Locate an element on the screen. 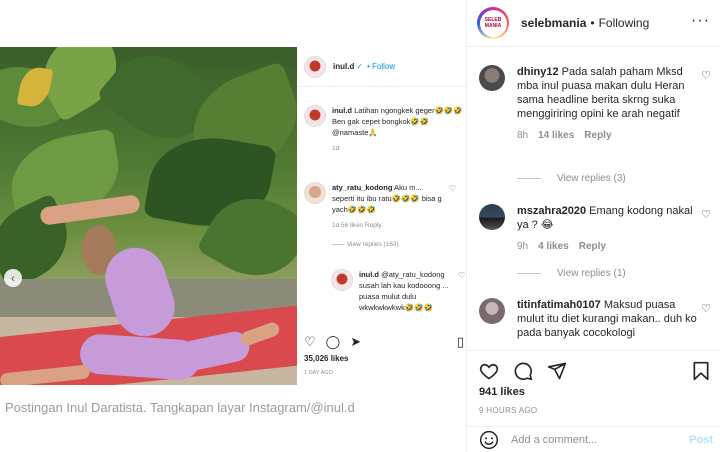 The height and width of the screenshot is (452, 720). share-icon: ➤ is located at coordinates (356, 341).